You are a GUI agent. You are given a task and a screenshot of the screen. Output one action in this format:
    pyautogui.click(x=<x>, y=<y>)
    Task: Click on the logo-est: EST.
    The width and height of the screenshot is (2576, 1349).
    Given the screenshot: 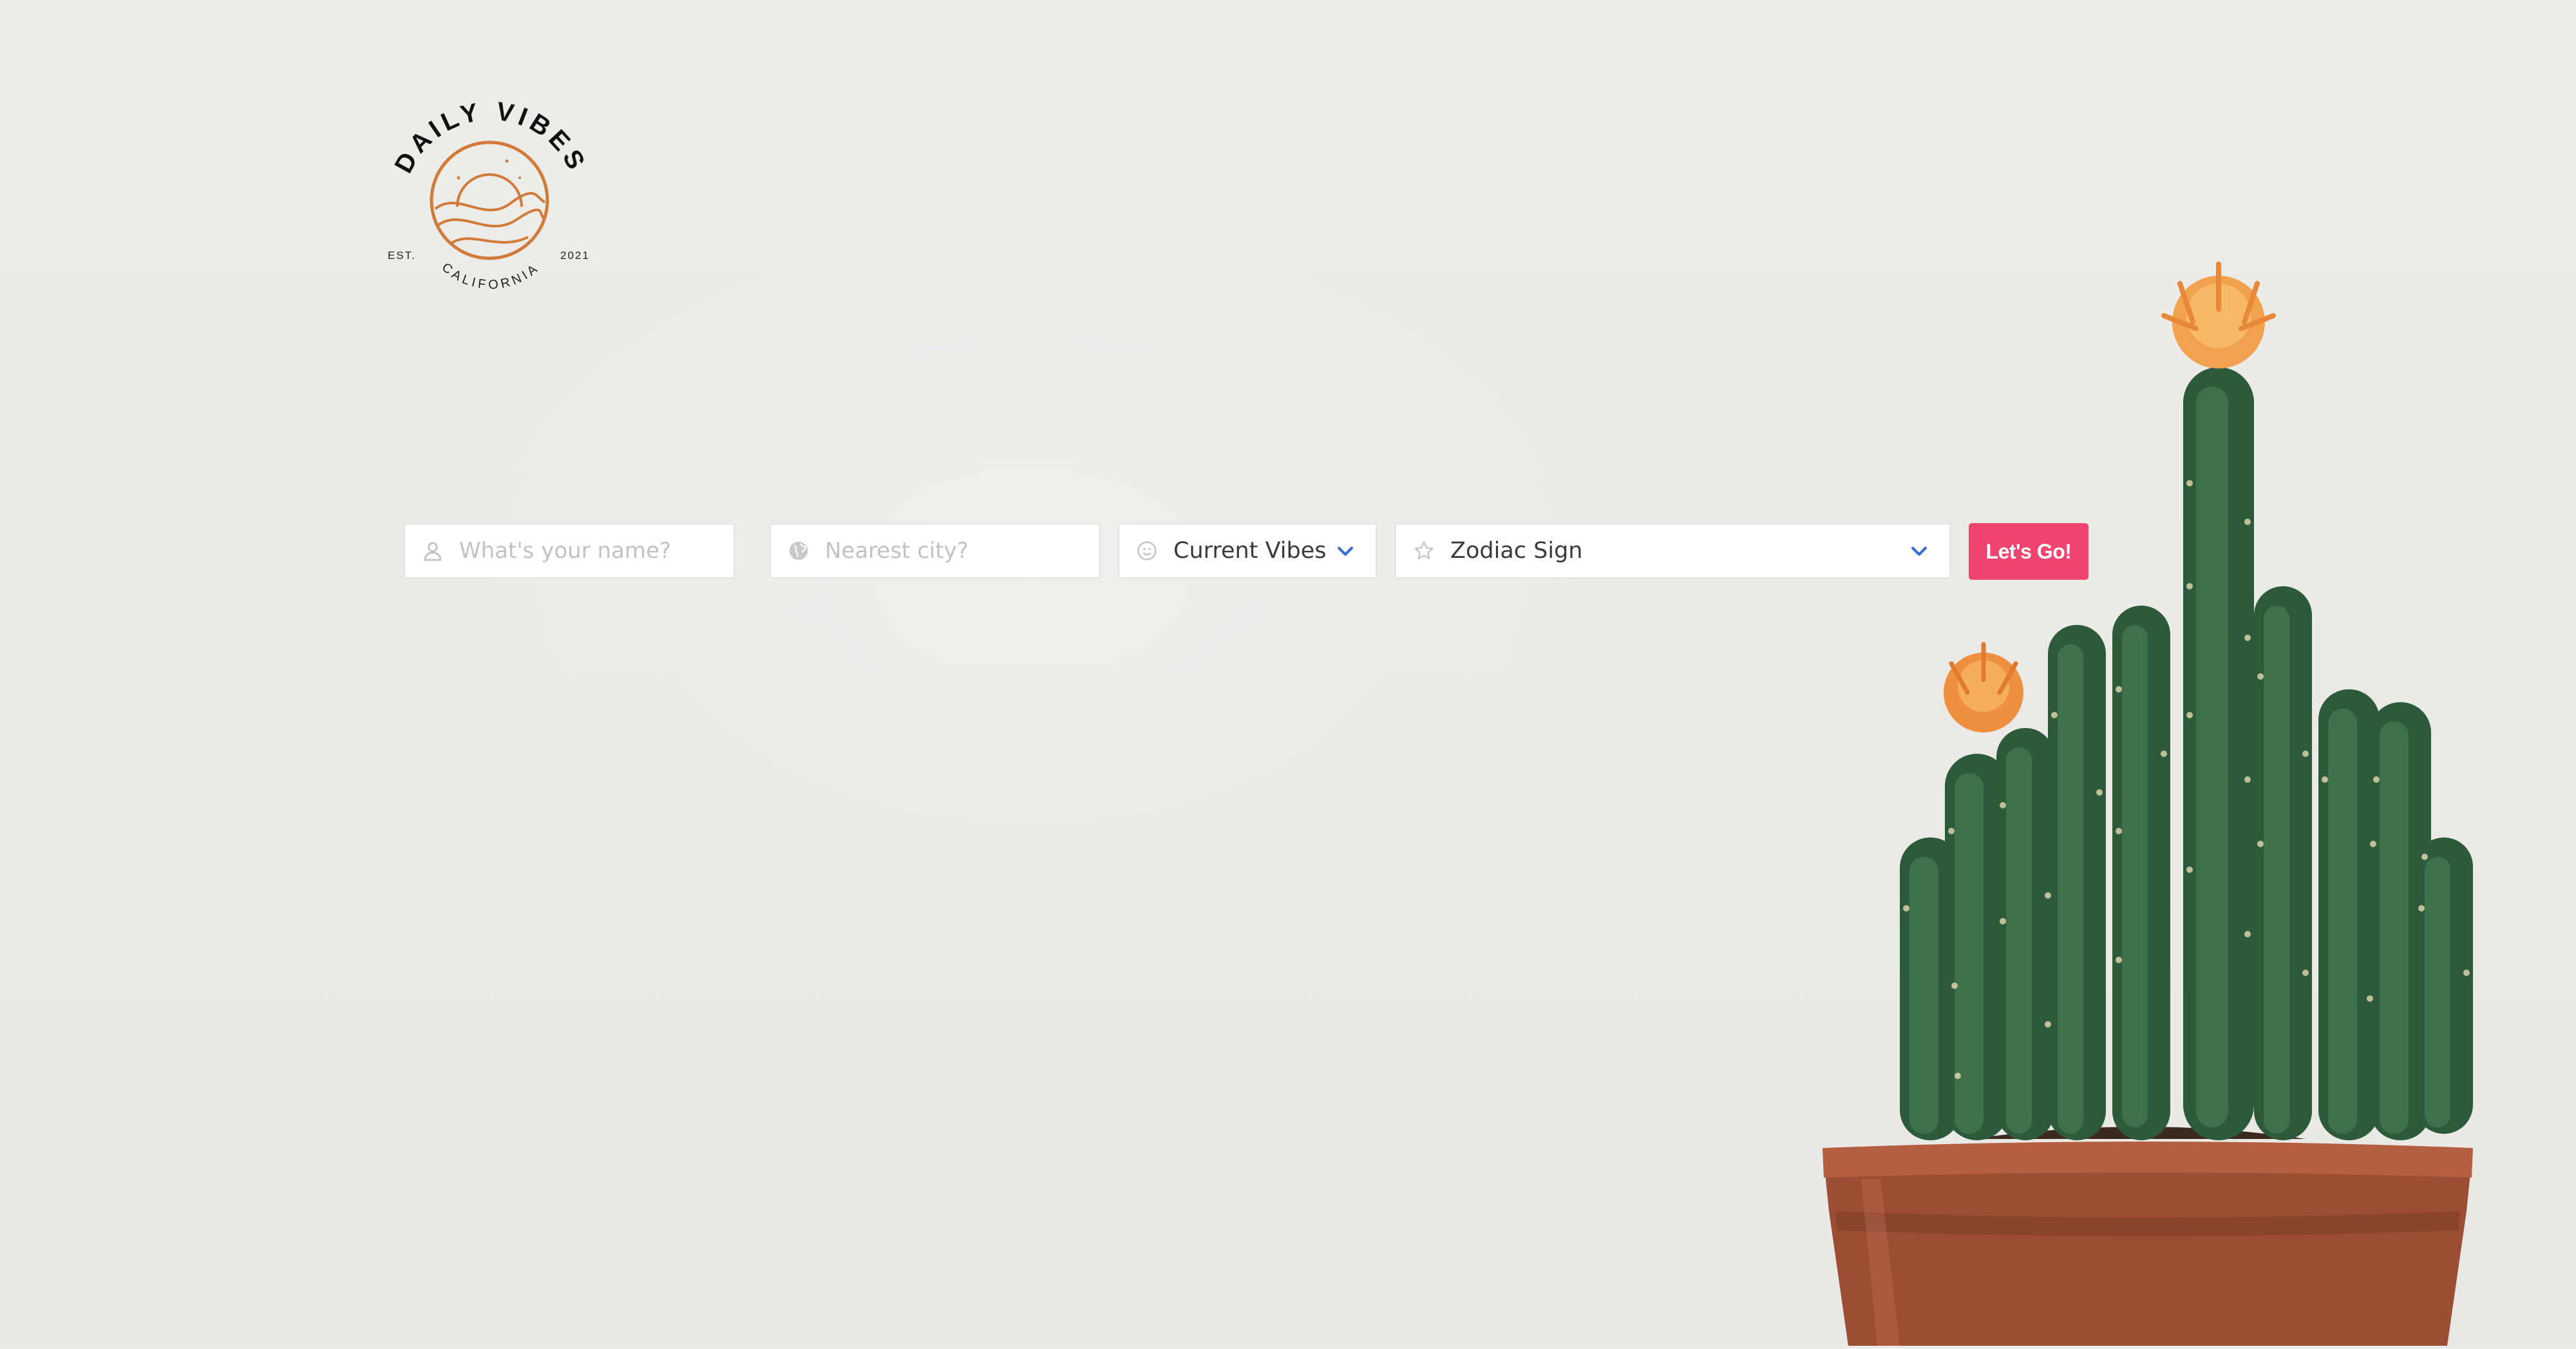 What is the action you would take?
    pyautogui.click(x=402, y=255)
    